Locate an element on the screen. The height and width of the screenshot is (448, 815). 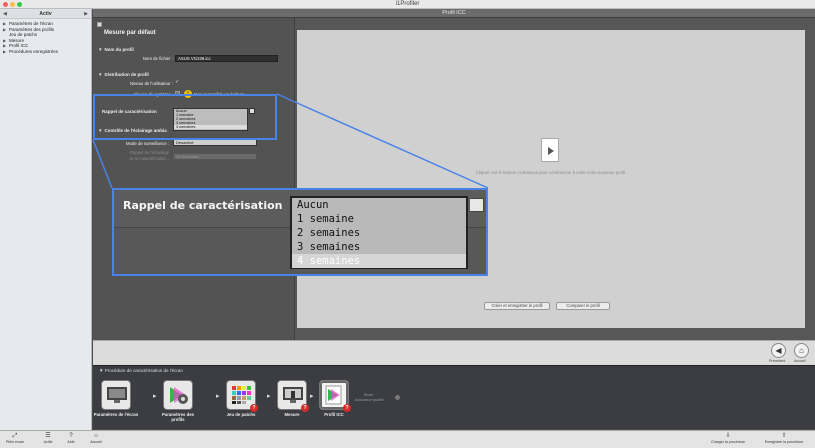
info-icon is located at coordinates (397, 397).